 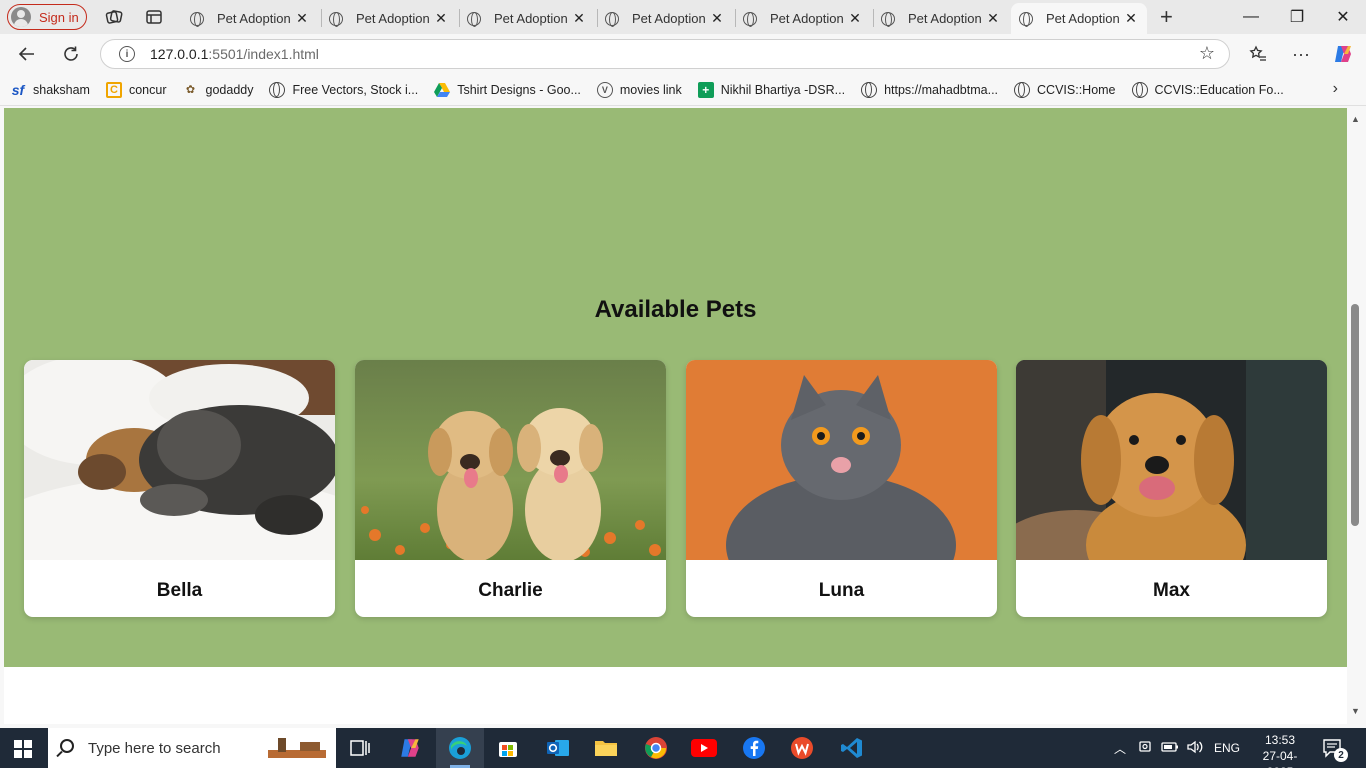 I want to click on tab-actions-icon, so click(x=154, y=17).